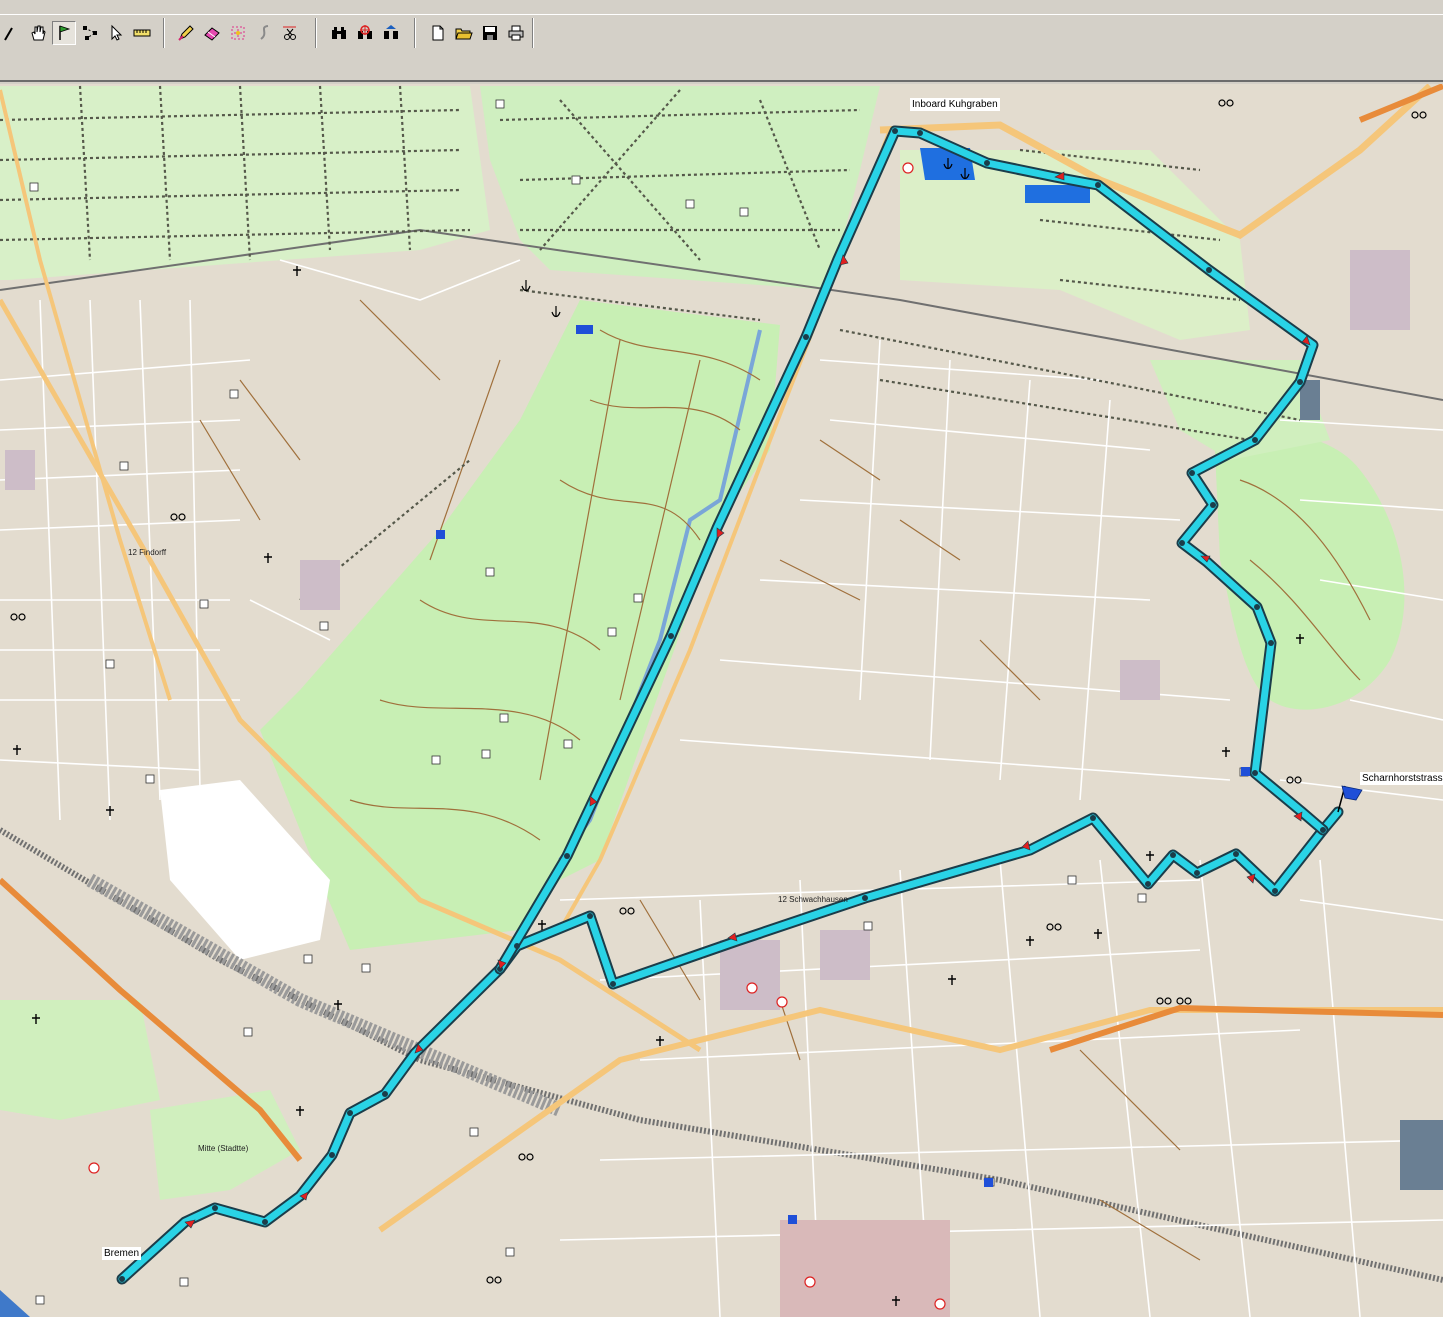 The height and width of the screenshot is (1317, 1443). I want to click on stadtwald, so click(680, 188).